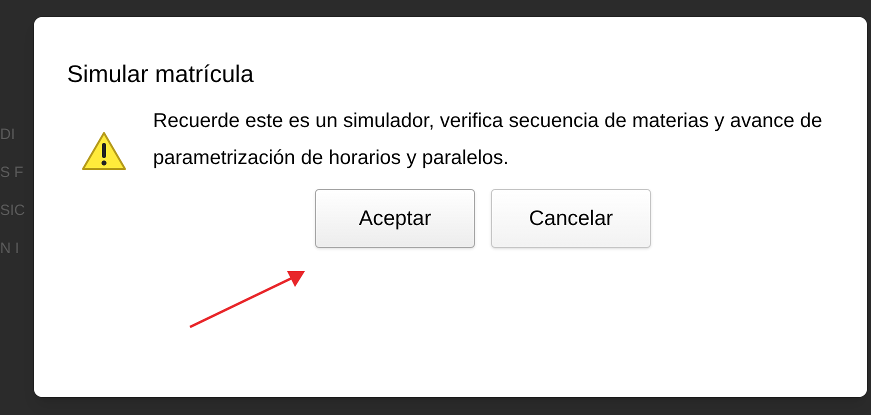 The width and height of the screenshot is (871, 415). What do you see at coordinates (488, 140) in the screenshot?
I see `dialog-message: Recuerde este es un simulador, verifica secuencia de materias y avance de parametrización de horarios y paralelos.` at bounding box center [488, 140].